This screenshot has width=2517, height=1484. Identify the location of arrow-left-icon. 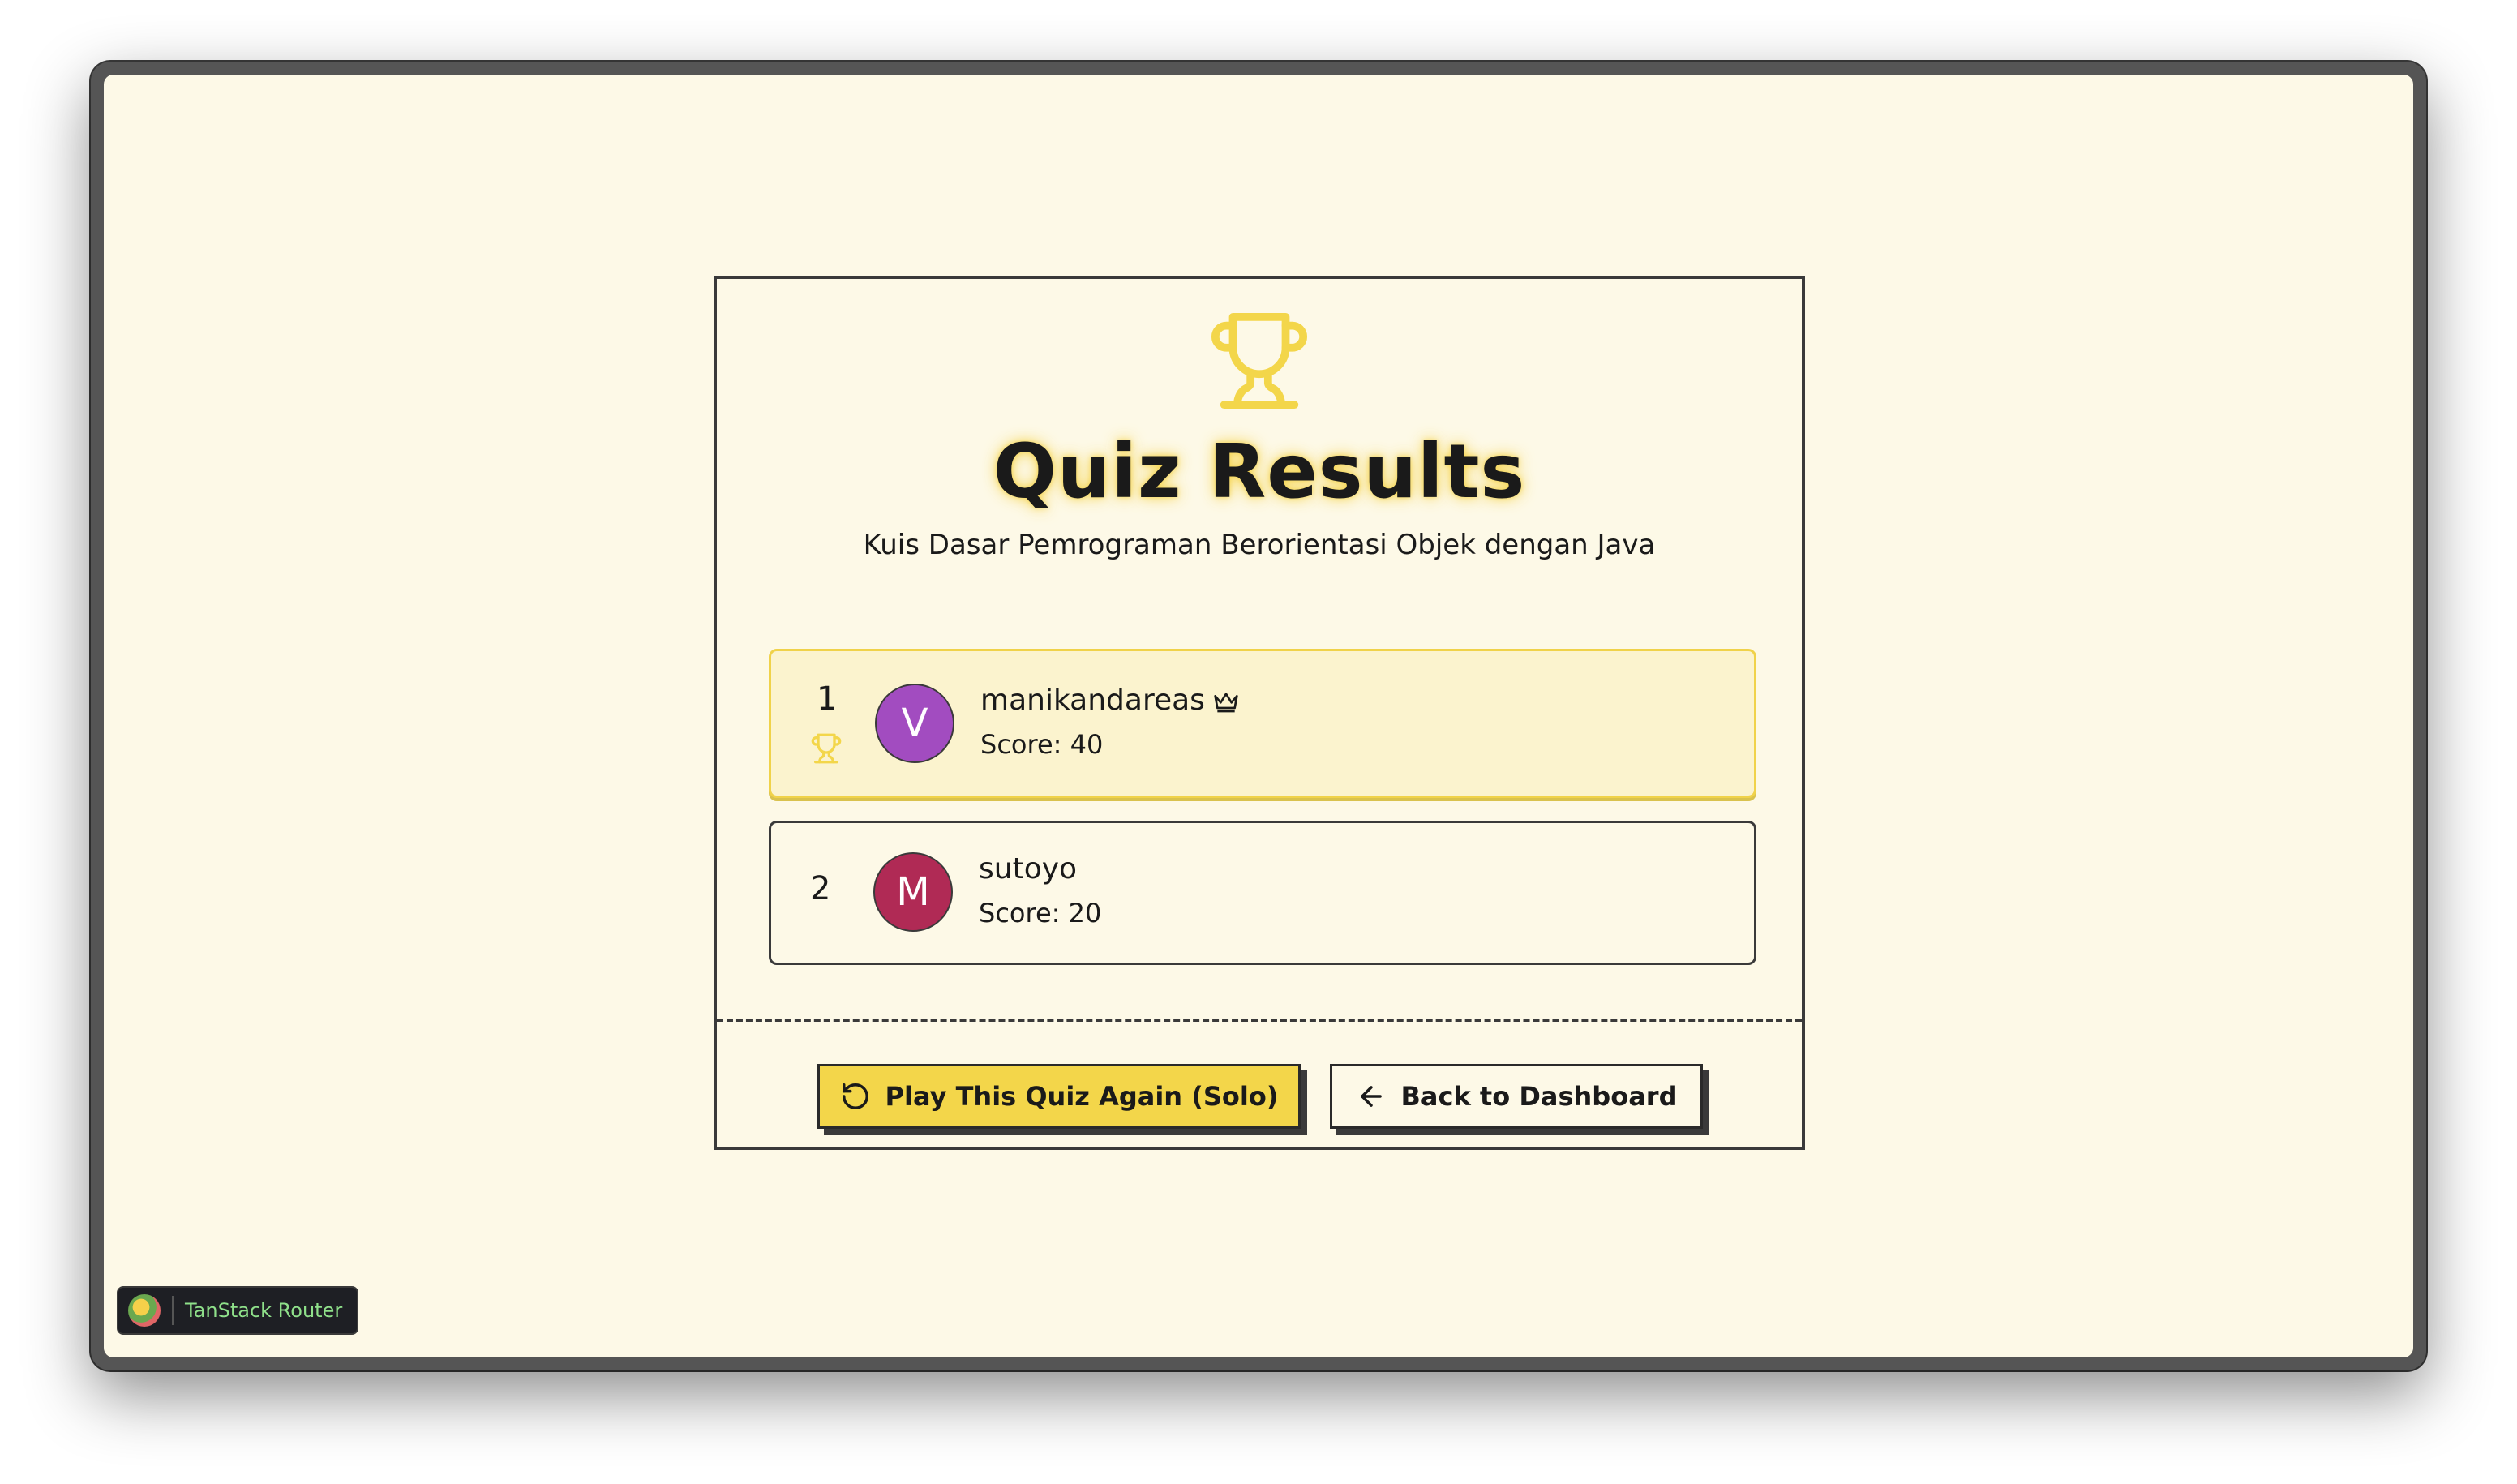
(1371, 1096).